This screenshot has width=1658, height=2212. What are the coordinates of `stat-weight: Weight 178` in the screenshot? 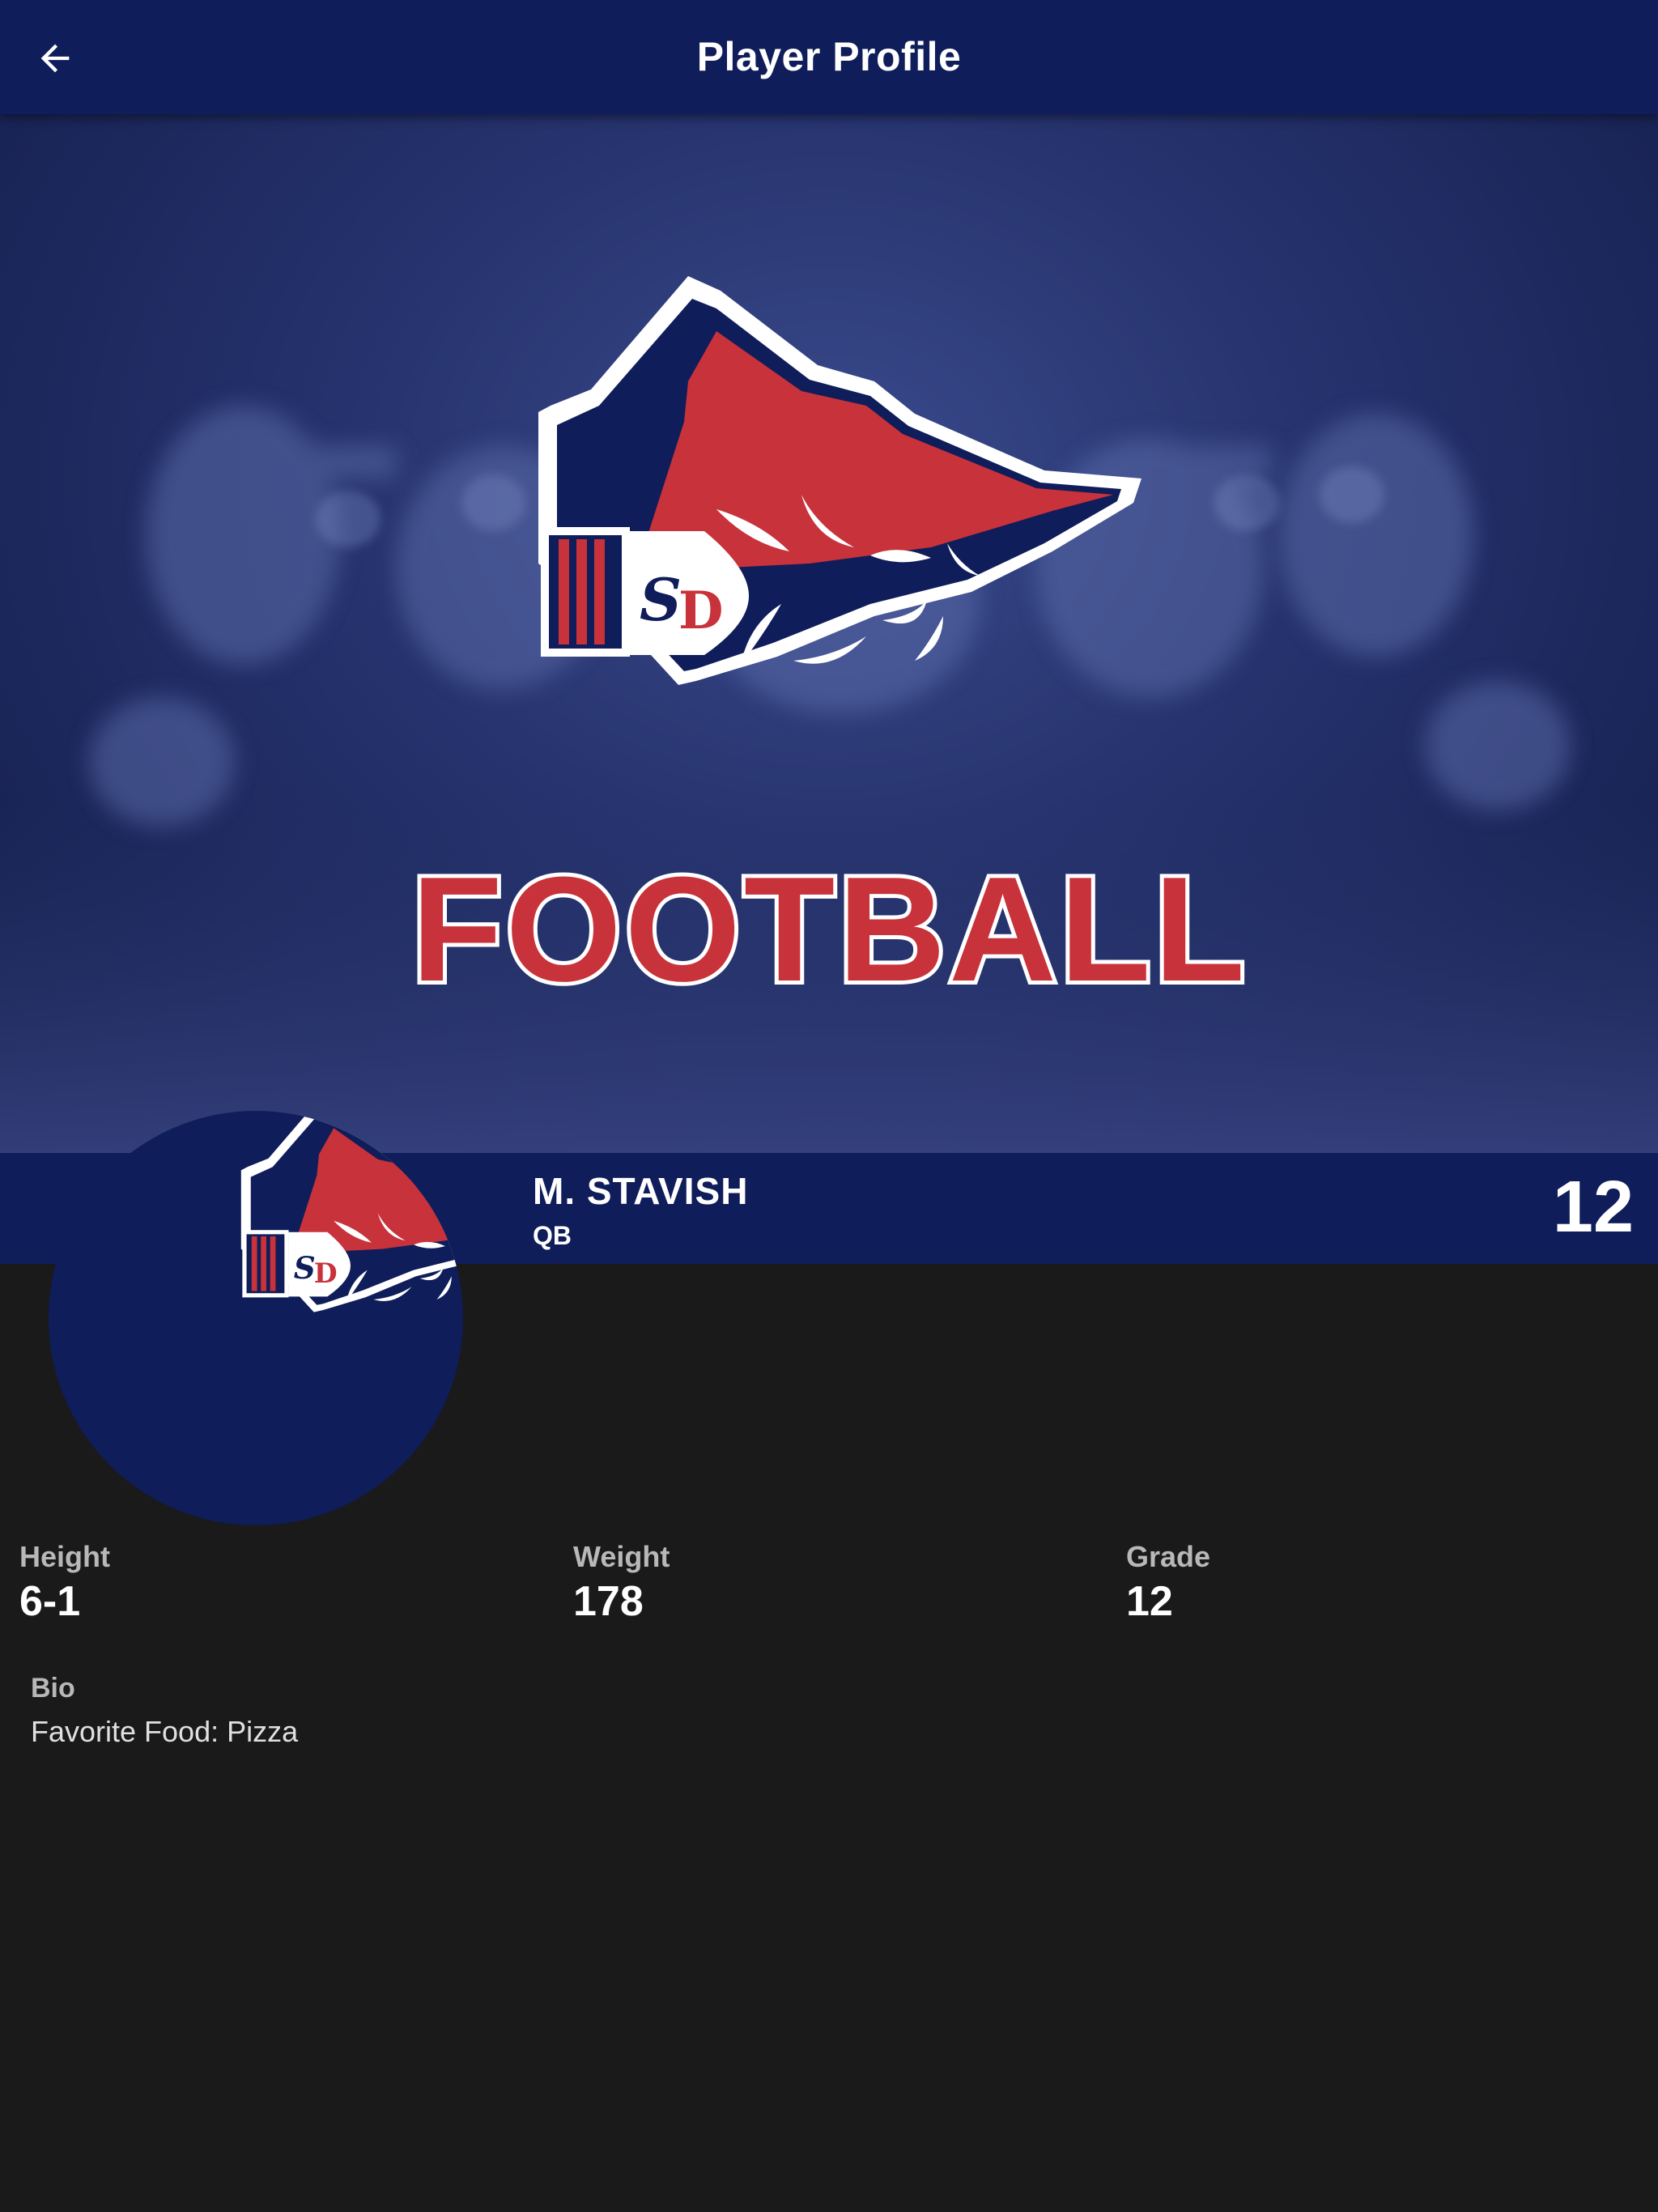 It's located at (621, 1583).